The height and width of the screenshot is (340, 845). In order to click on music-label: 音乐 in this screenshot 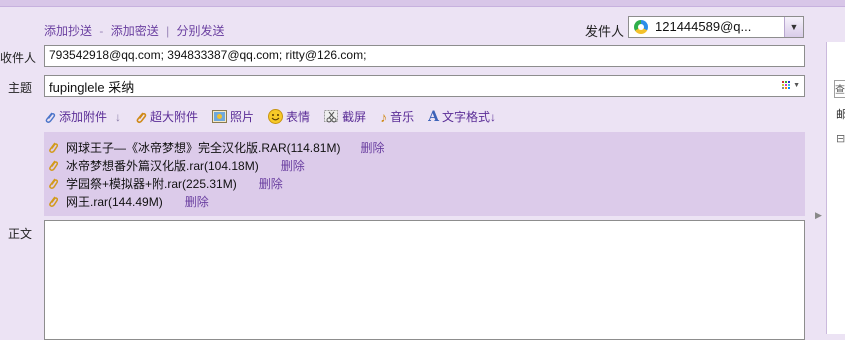, I will do `click(402, 117)`.